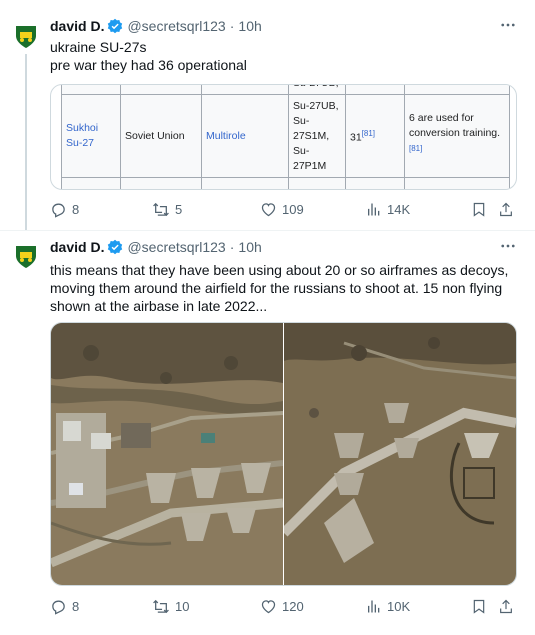  I want to click on table-cell: 6 are used for conversion training. [81], so click(457, 136).